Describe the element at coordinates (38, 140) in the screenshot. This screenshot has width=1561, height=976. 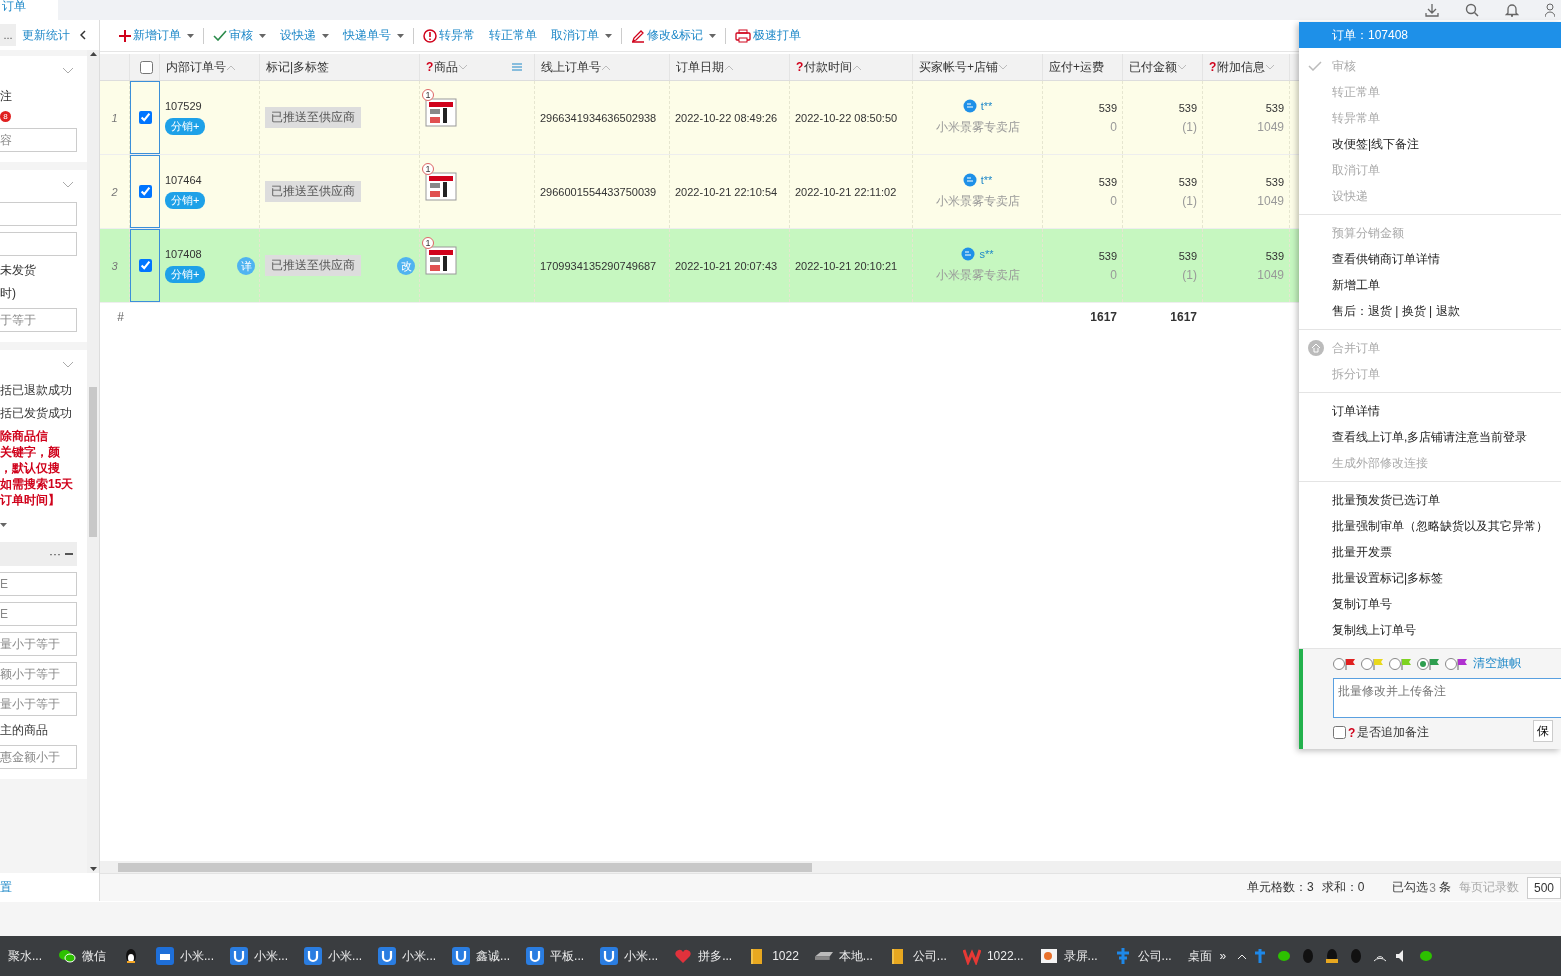
I see `filter-field: 容` at that location.